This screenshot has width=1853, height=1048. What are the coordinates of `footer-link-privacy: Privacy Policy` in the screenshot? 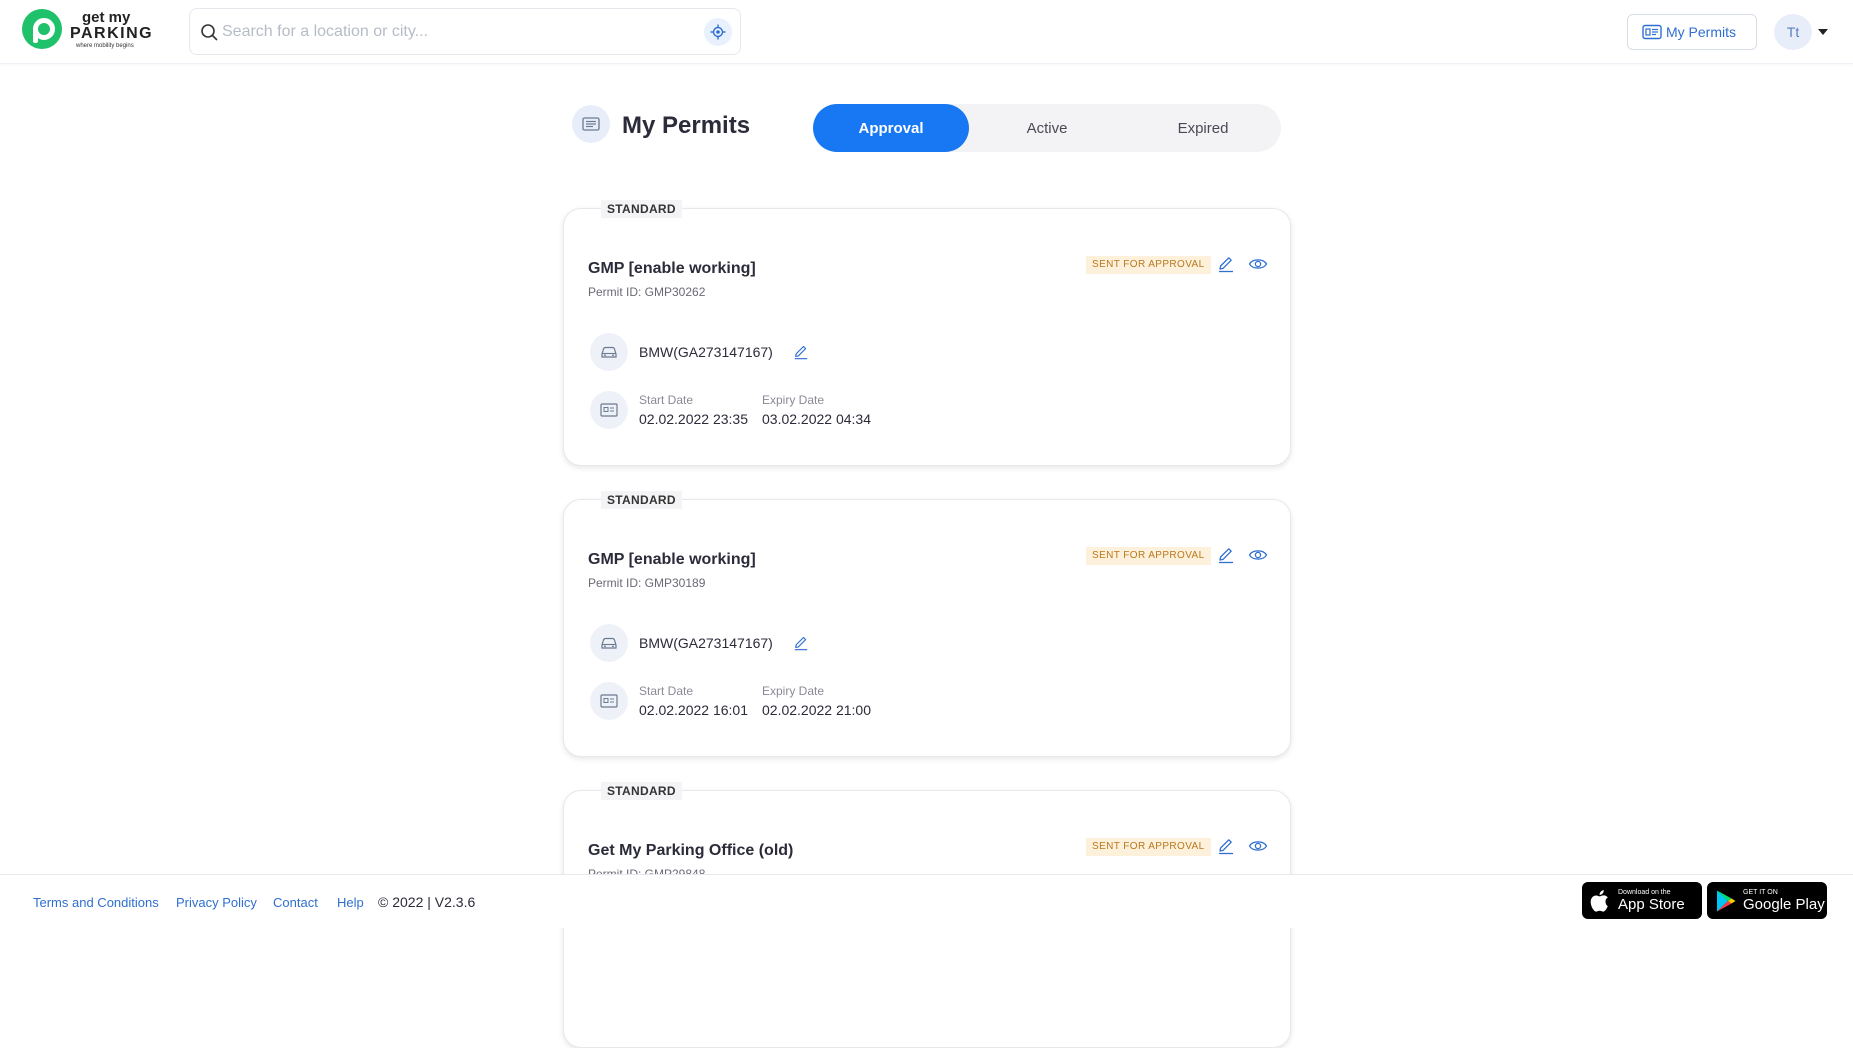 It's located at (216, 902).